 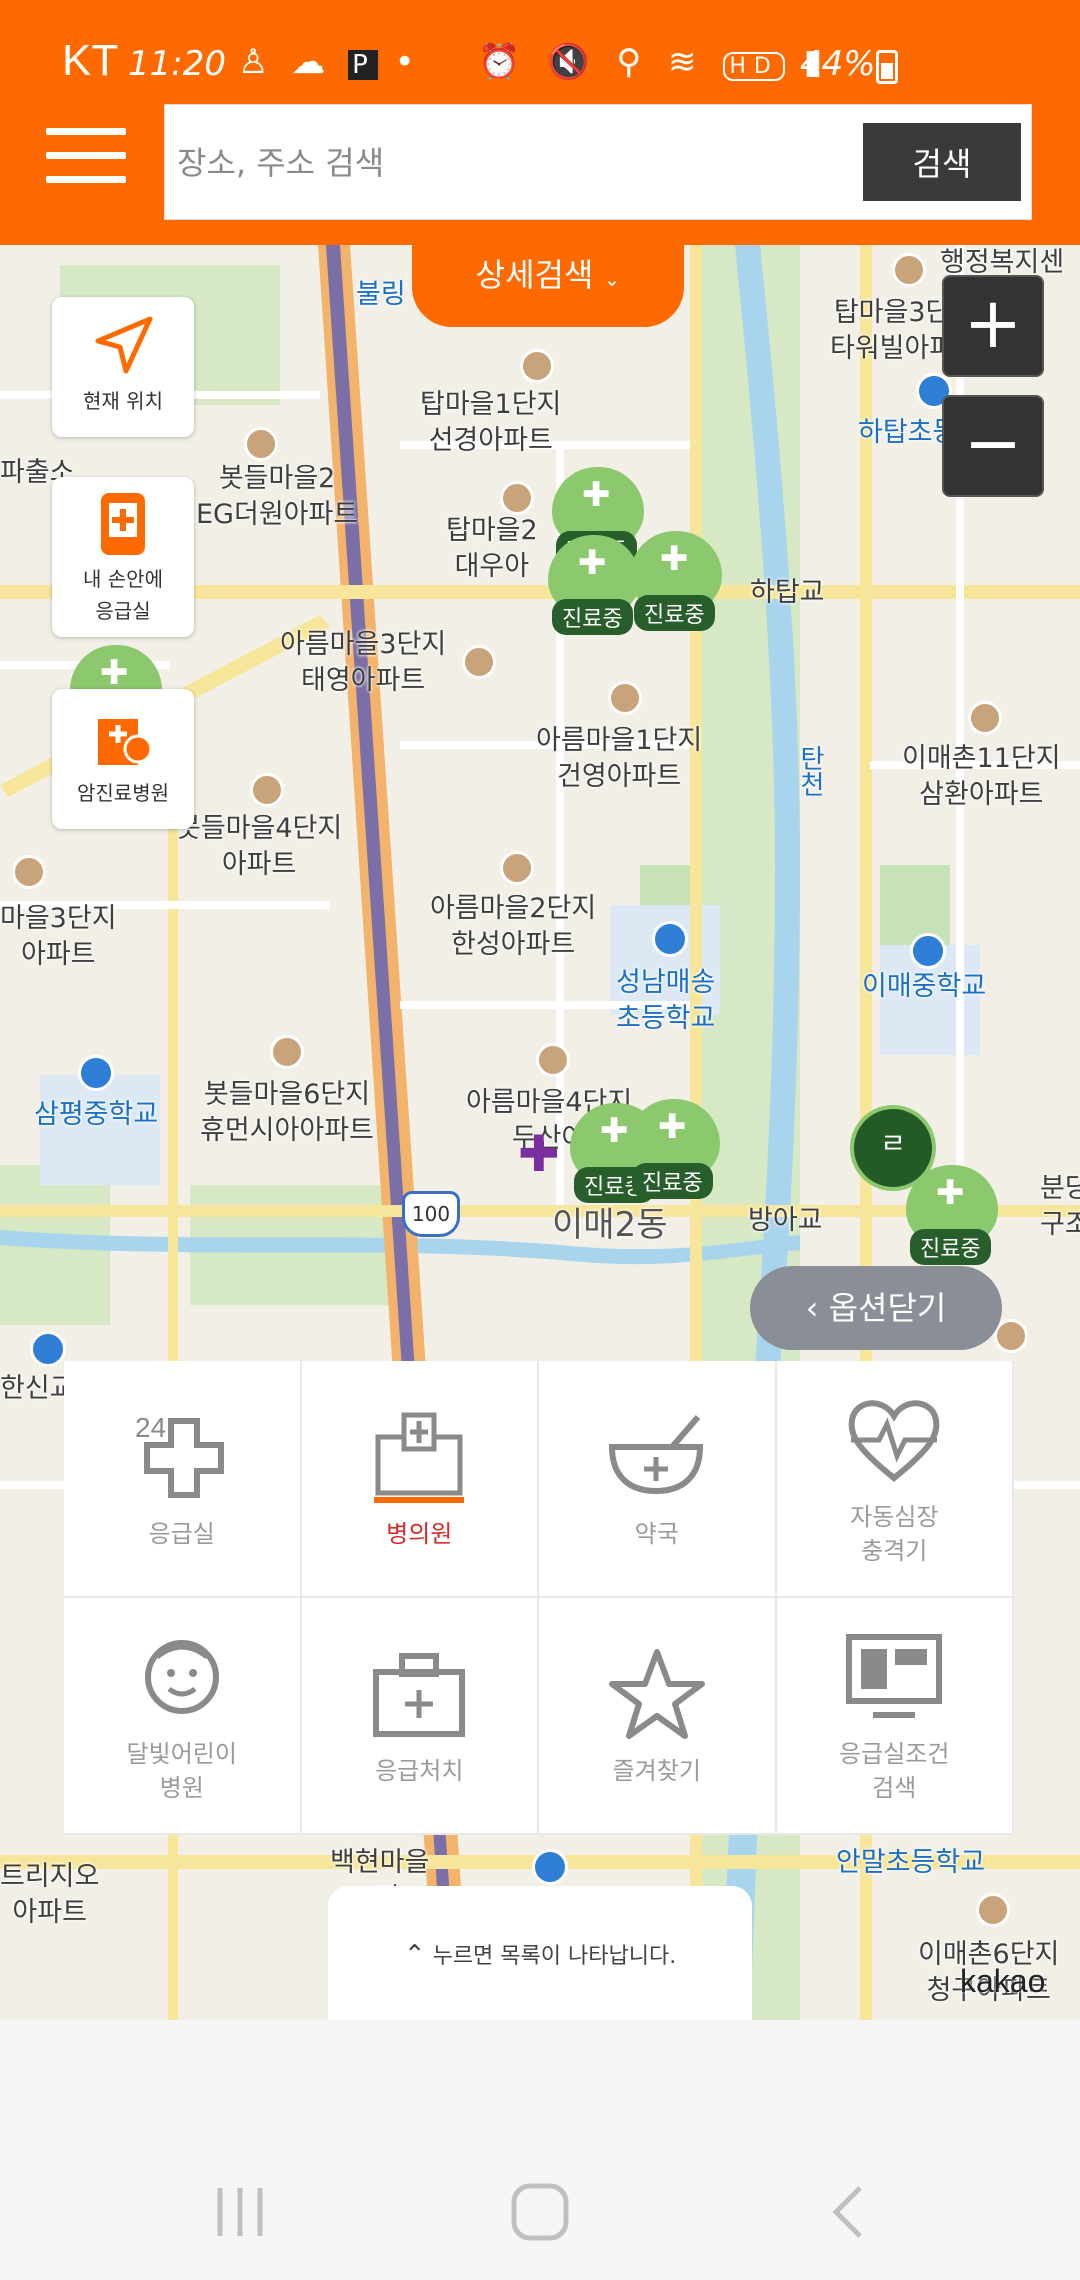 I want to click on search-input, so click(x=517, y=163).